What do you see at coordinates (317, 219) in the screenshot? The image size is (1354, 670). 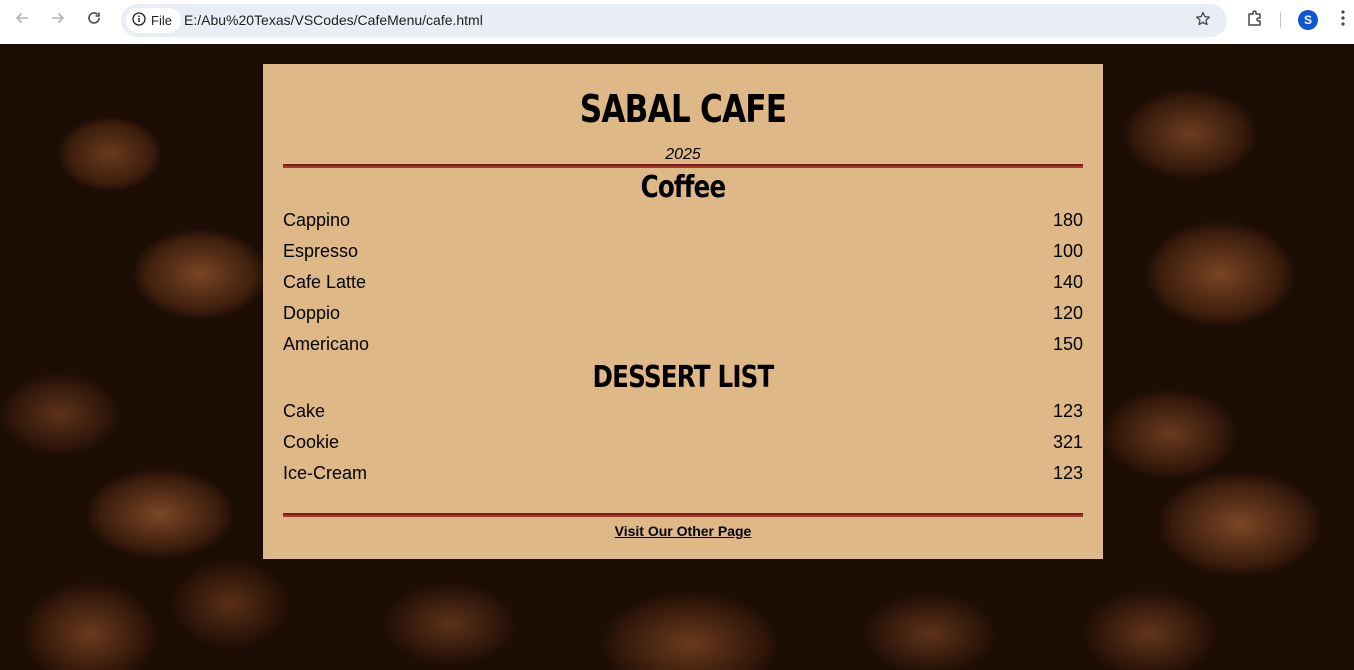 I see `item-name: Cappino` at bounding box center [317, 219].